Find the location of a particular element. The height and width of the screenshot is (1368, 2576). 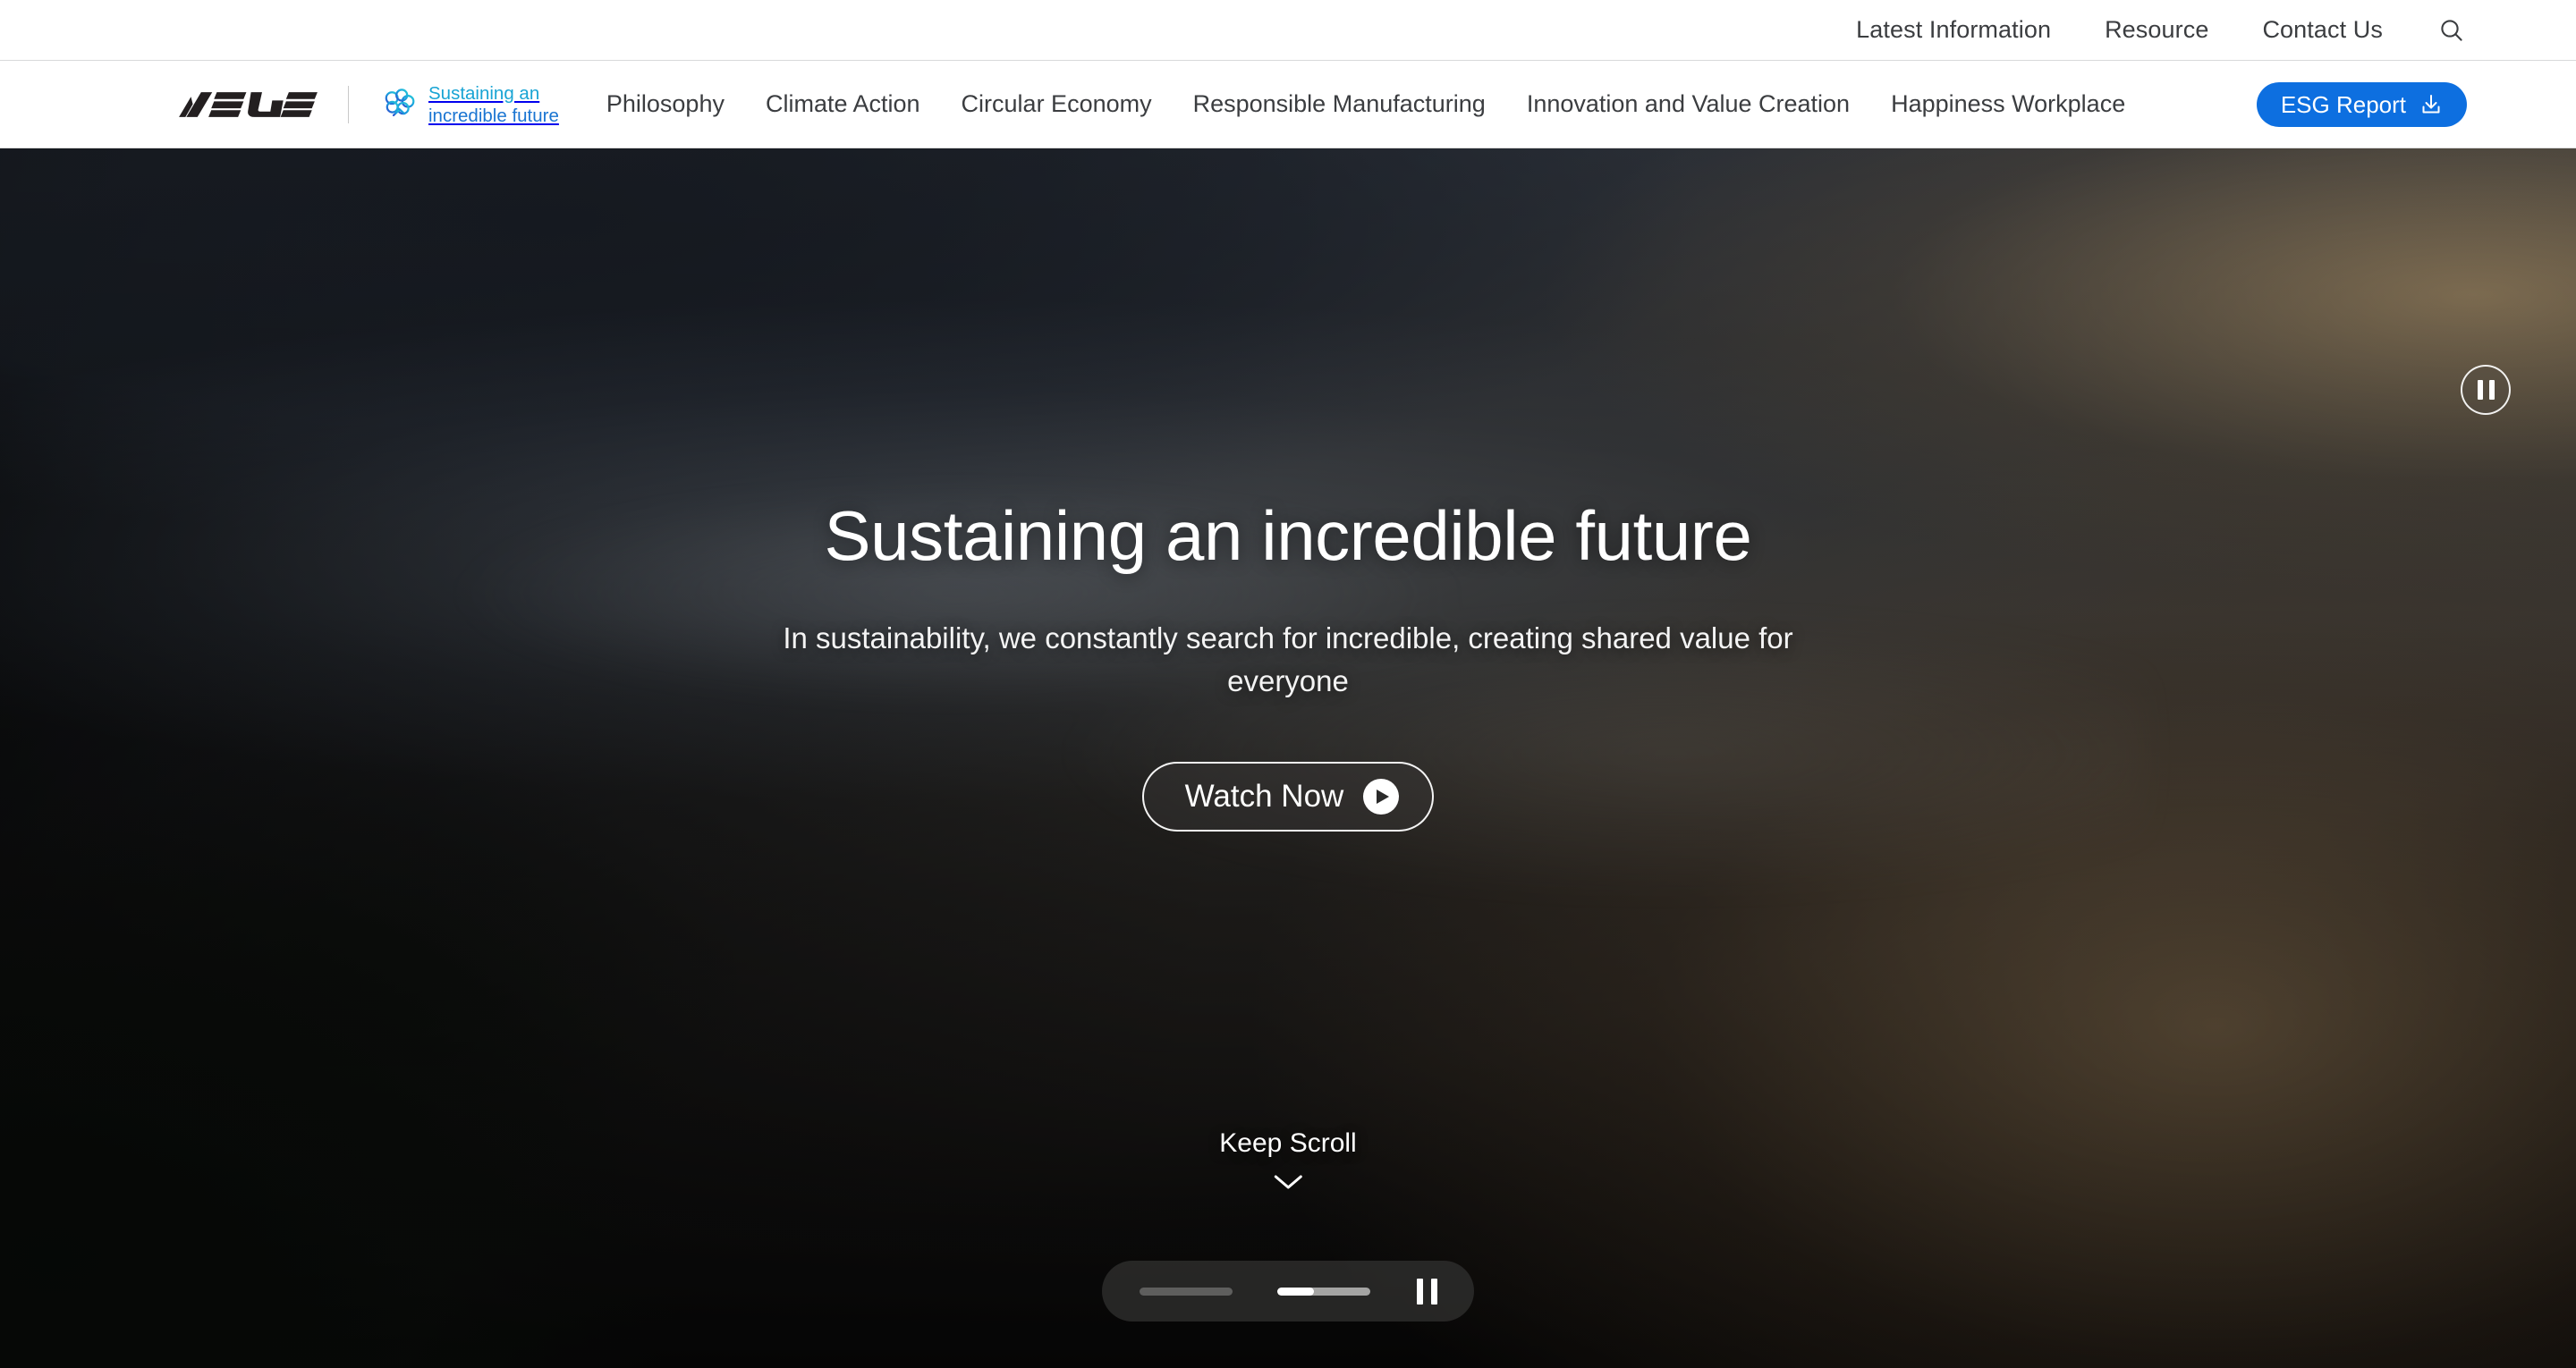

keep-scroll-indicator: Keep Scroll is located at coordinates (1288, 1159).